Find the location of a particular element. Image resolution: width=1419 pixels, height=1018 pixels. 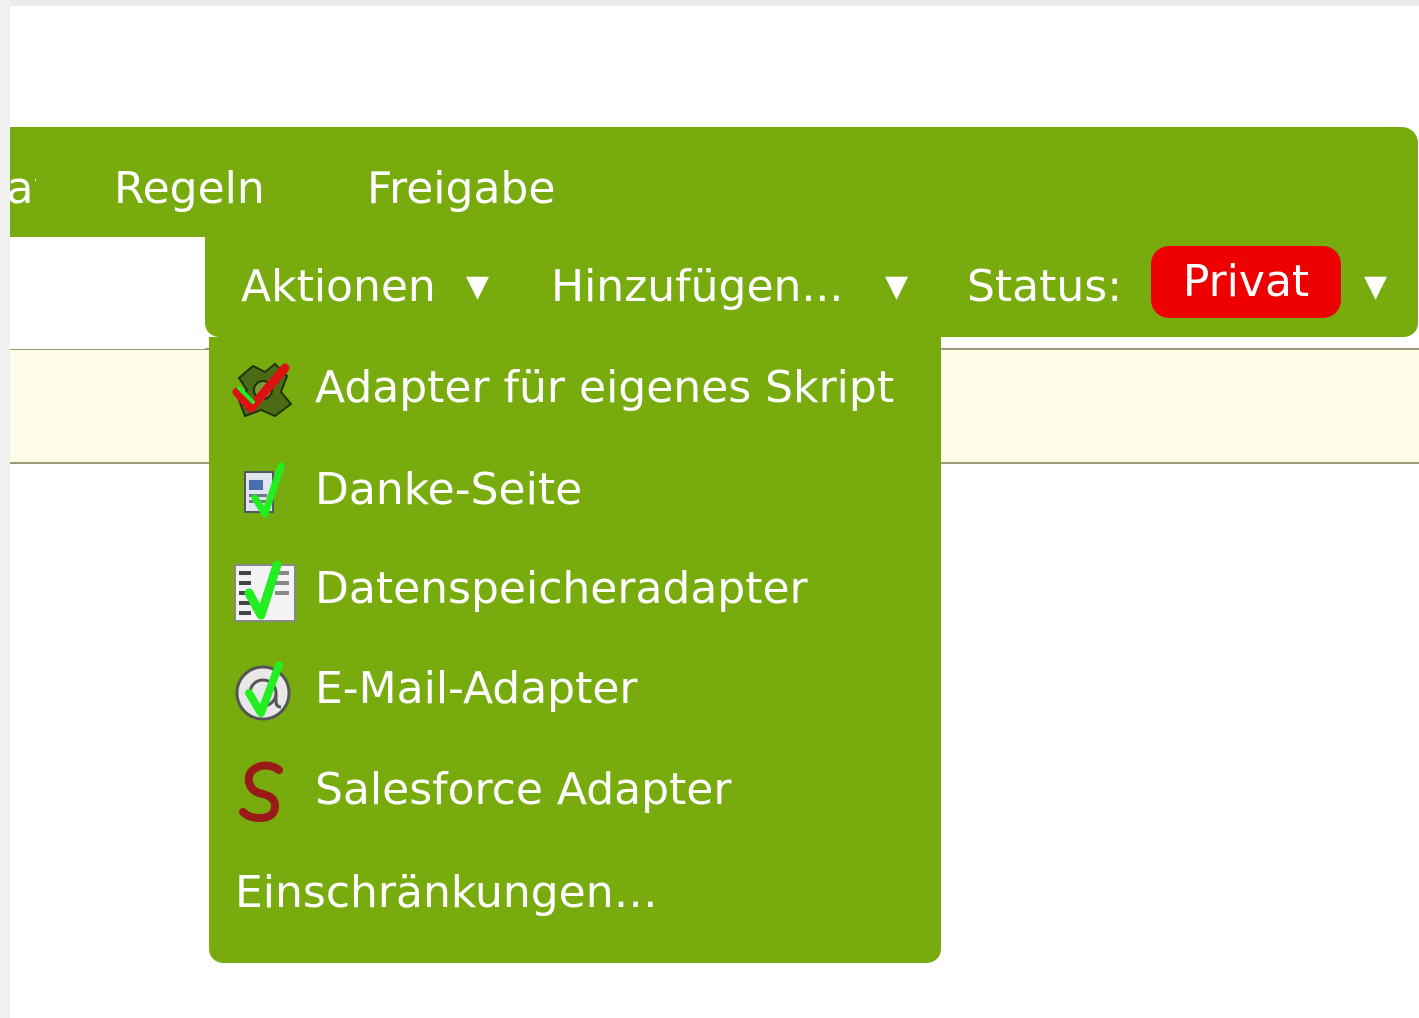

status-label: Status: is located at coordinates (1045, 286).